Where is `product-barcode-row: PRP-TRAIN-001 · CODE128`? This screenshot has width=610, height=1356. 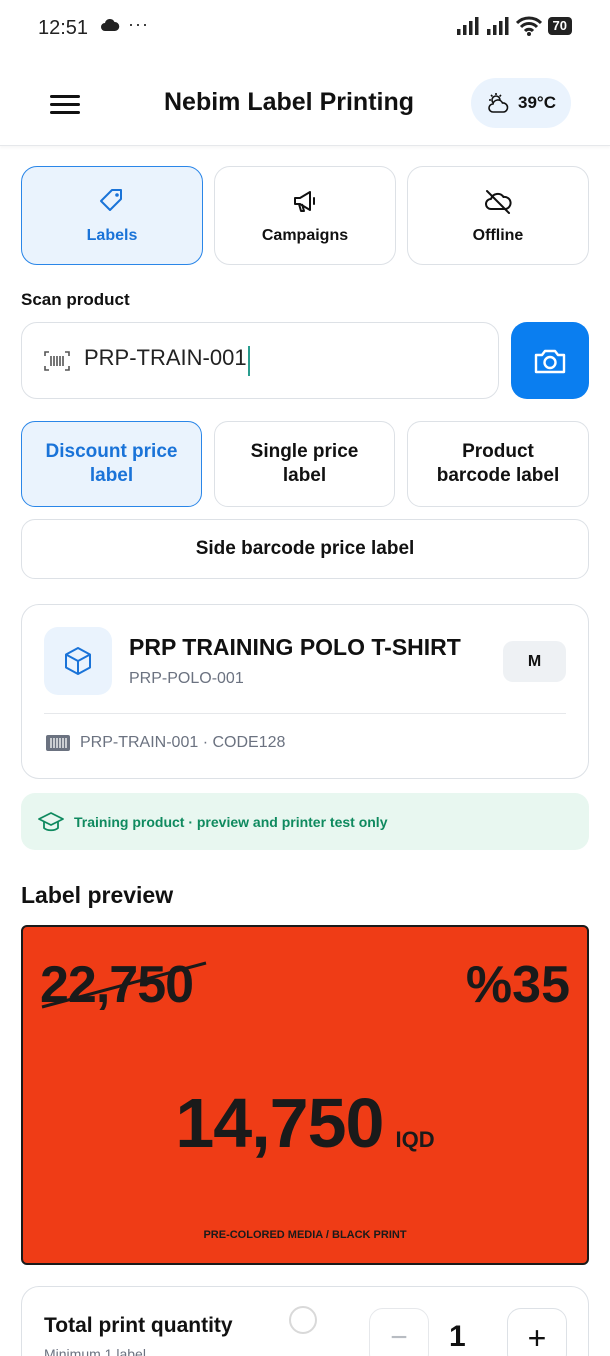
product-barcode-row: PRP-TRAIN-001 · CODE128 is located at coordinates (165, 743).